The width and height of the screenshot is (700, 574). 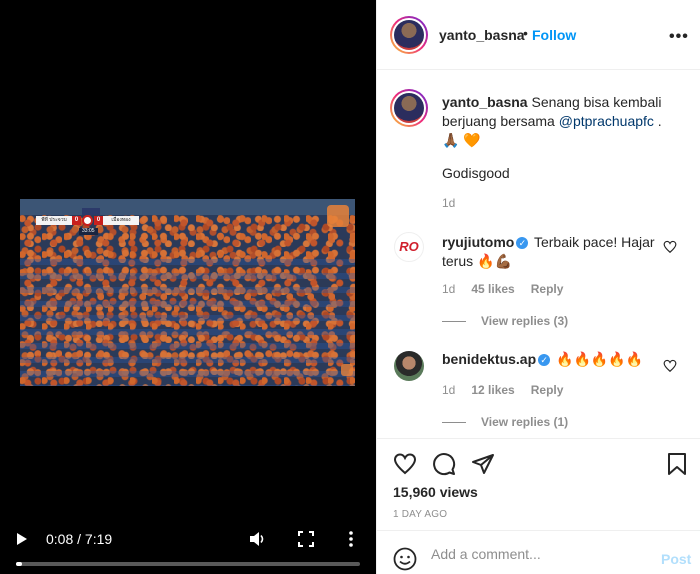 I want to click on scoreboard-ball-icon, so click(x=87, y=220).